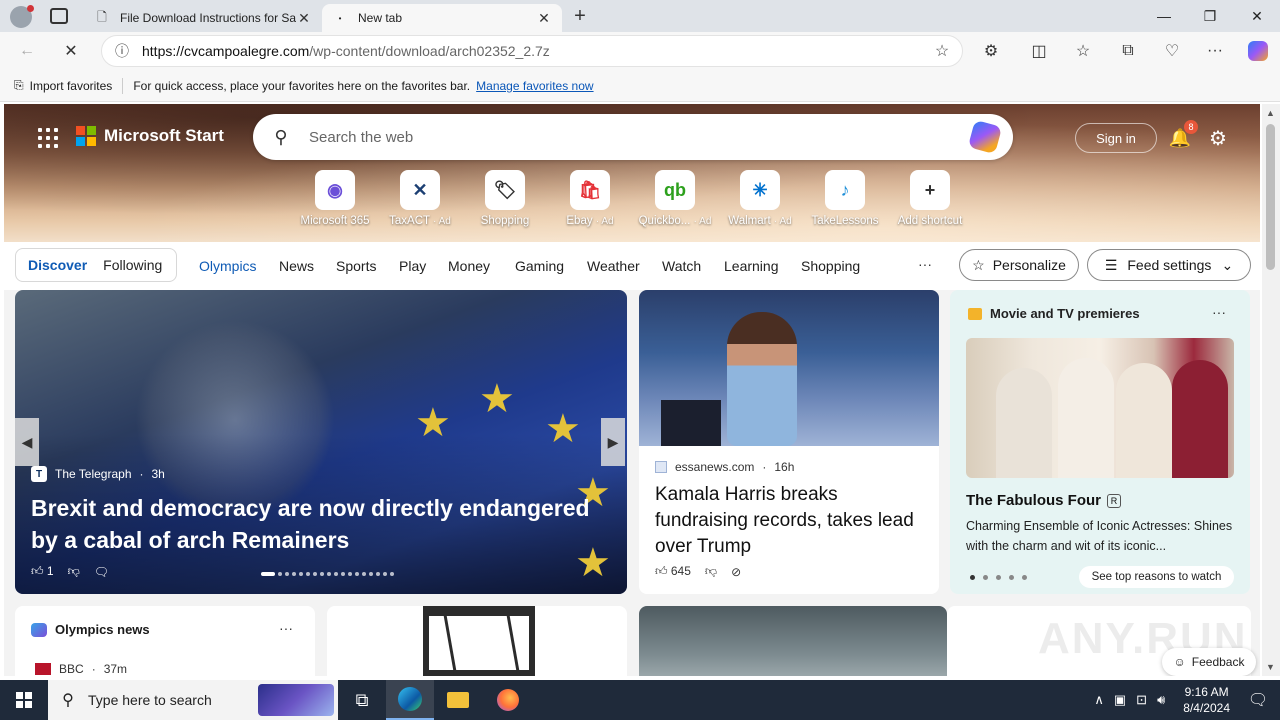  Describe the element at coordinates (760, 198) in the screenshot. I see `shortcut-walmart: ✳ Walmart · Ad` at that location.